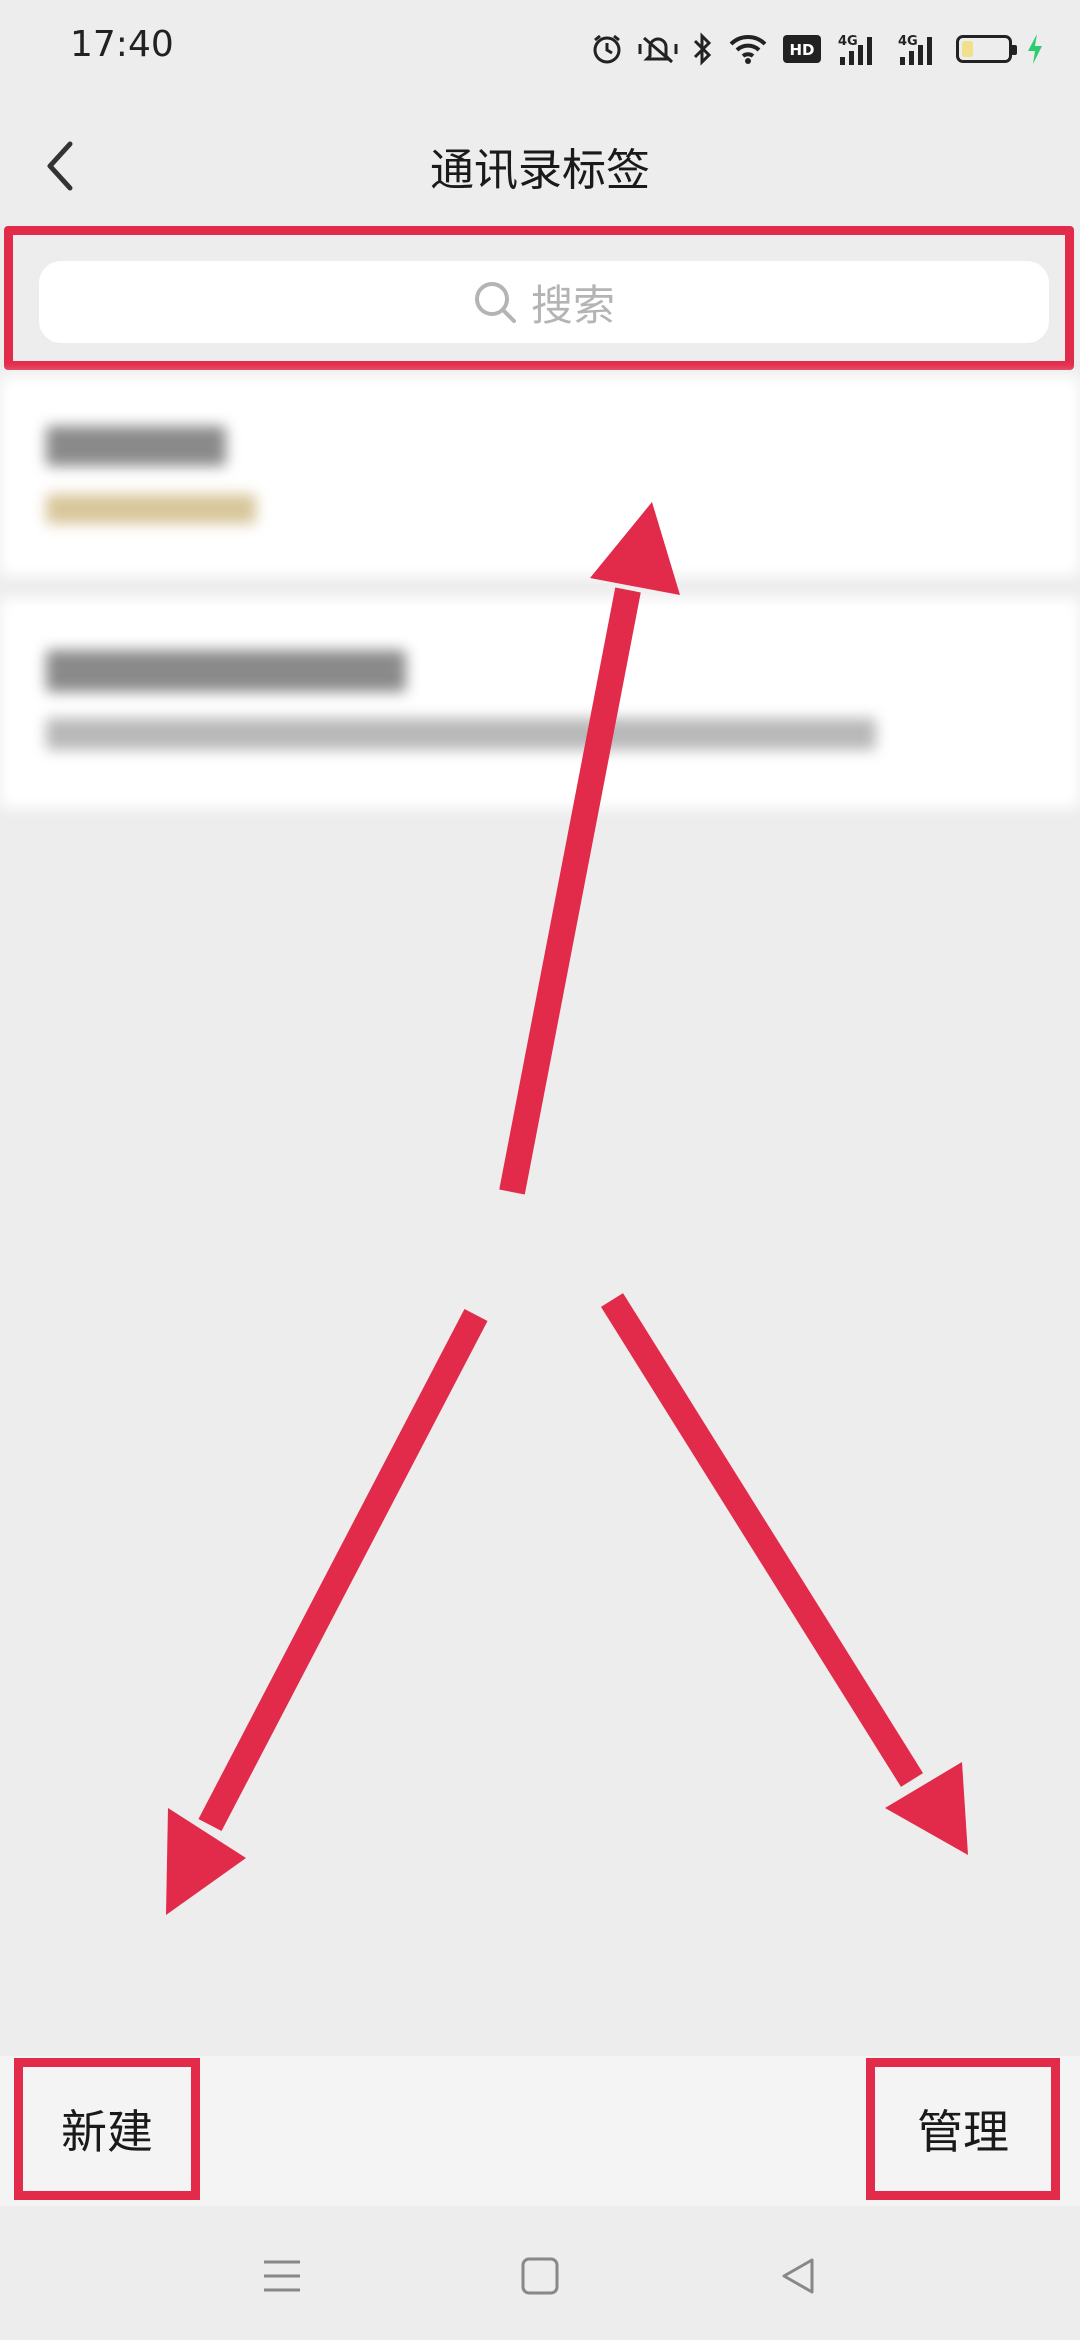 This screenshot has width=1080, height=2340. I want to click on search-input: 搜索, so click(544, 302).